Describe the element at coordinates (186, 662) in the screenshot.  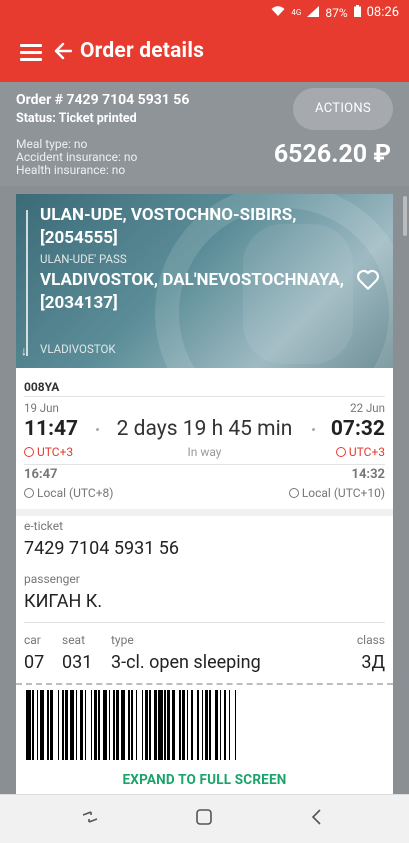
I see `type-value: 3-cl. open sleeping` at that location.